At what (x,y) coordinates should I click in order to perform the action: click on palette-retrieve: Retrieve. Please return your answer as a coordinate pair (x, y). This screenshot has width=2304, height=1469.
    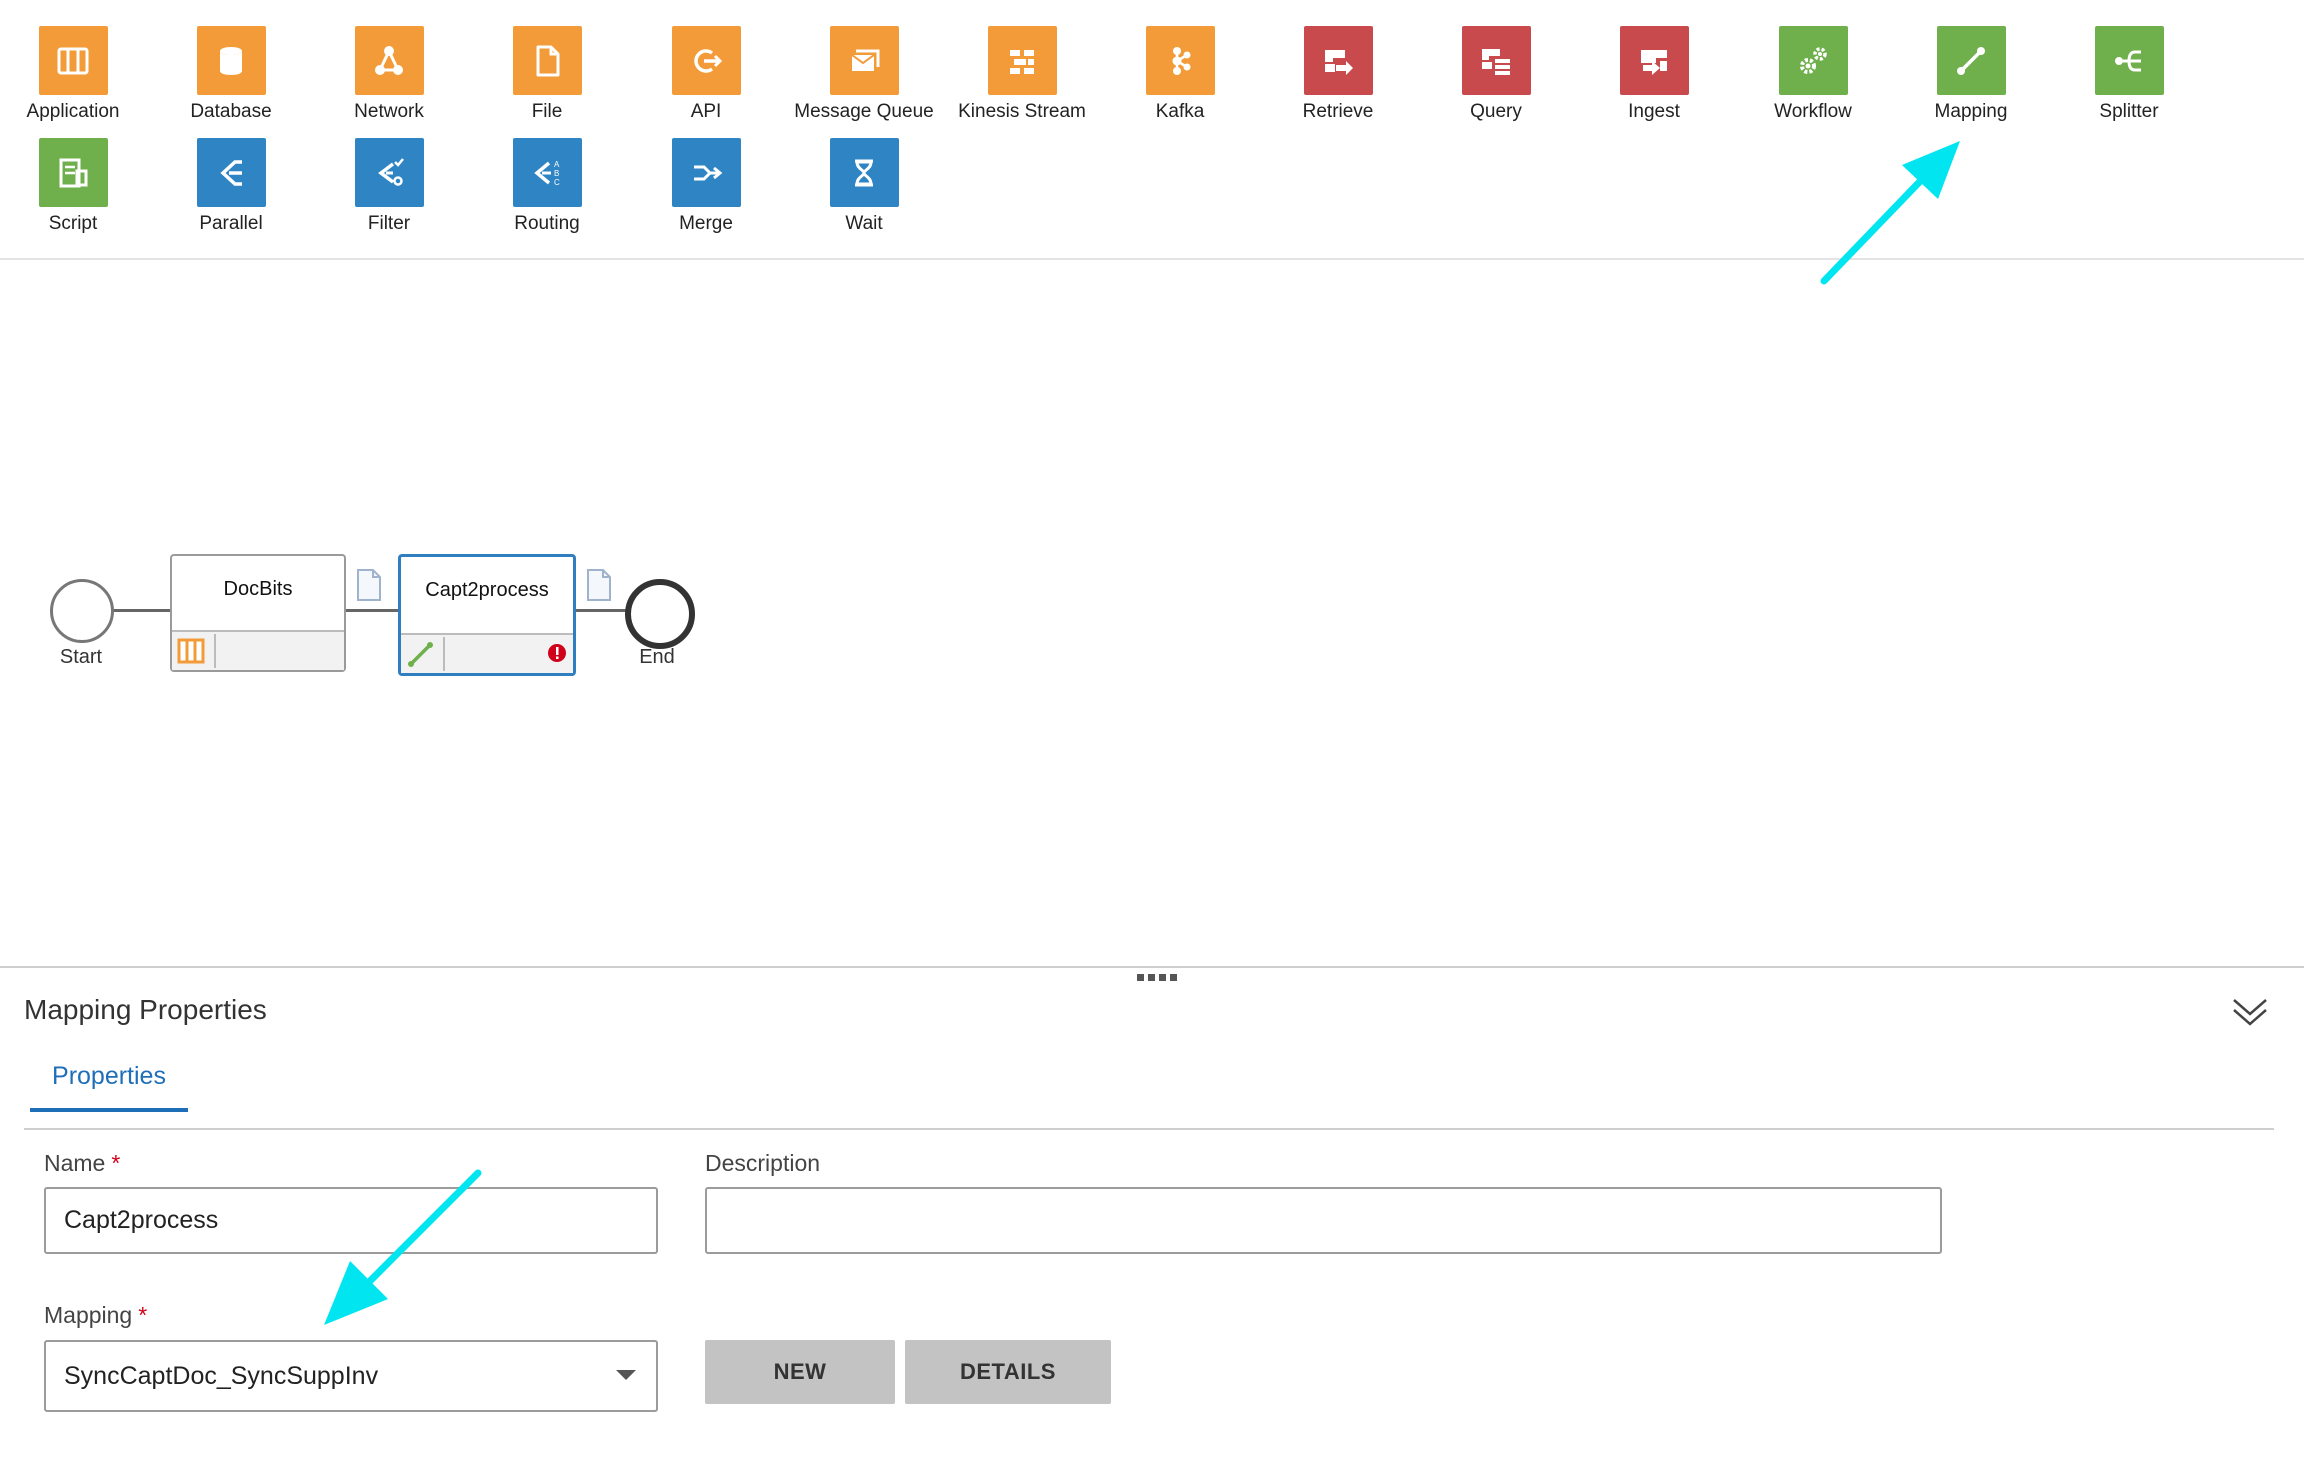
    Looking at the image, I should click on (1338, 74).